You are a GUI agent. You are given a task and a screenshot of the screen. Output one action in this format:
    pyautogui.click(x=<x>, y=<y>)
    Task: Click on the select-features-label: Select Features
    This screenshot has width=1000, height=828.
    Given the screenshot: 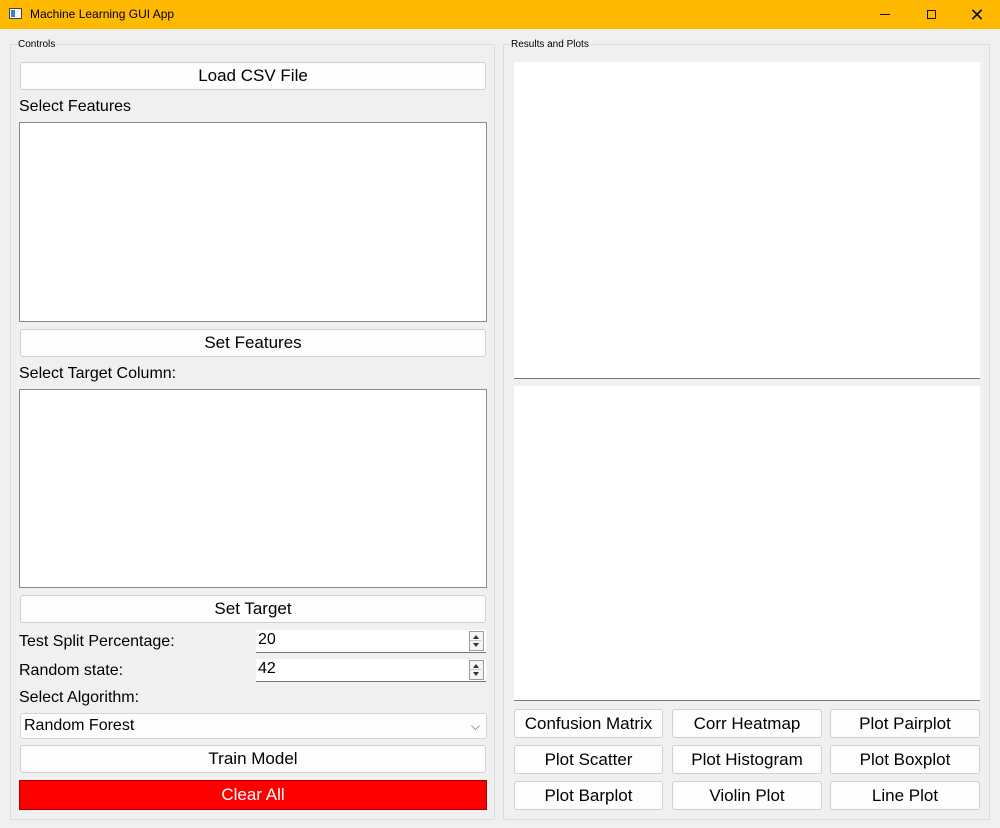 What is the action you would take?
    pyautogui.click(x=75, y=106)
    